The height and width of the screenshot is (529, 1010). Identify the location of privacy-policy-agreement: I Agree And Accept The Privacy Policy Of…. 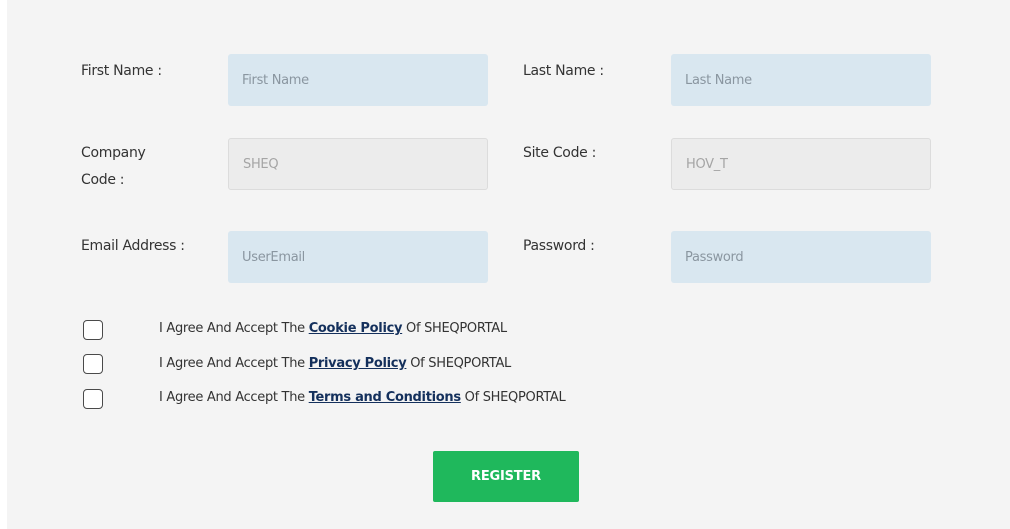
(335, 364).